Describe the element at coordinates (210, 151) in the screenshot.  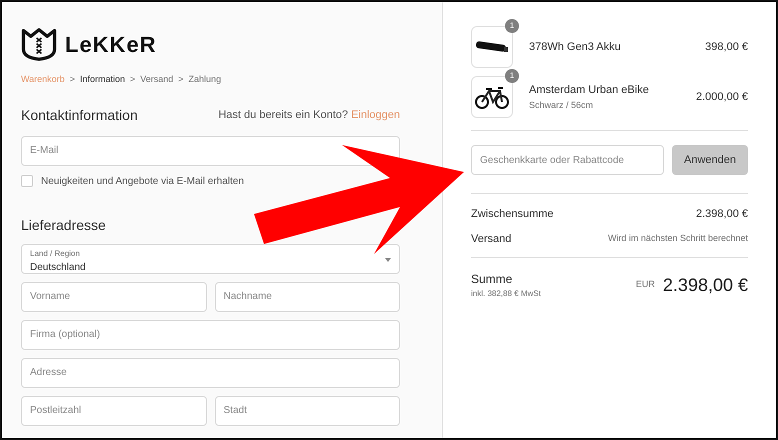
I see `email-field: E-Mail` at that location.